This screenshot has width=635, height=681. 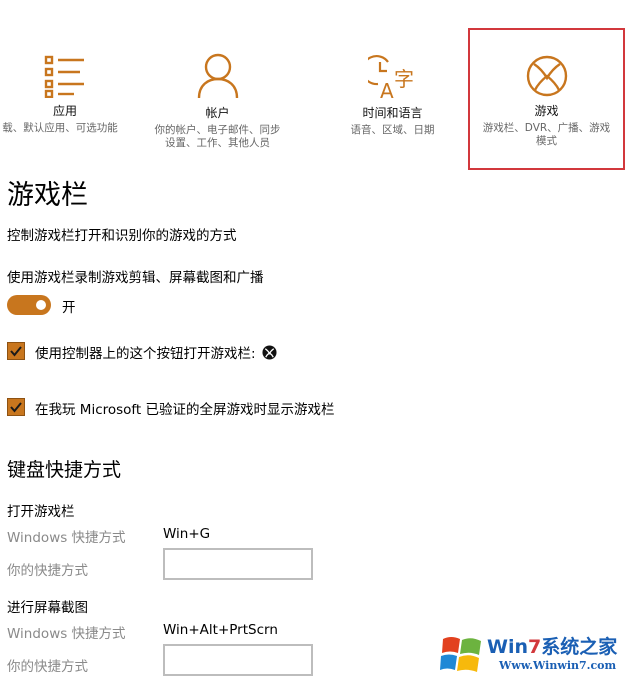 I want to click on category-title: 时间和语言, so click(x=392, y=113).